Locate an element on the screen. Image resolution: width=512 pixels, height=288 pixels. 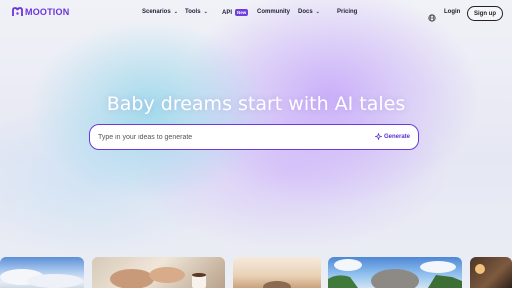
nav-tools: Tools ⌄ is located at coordinates (196, 12).